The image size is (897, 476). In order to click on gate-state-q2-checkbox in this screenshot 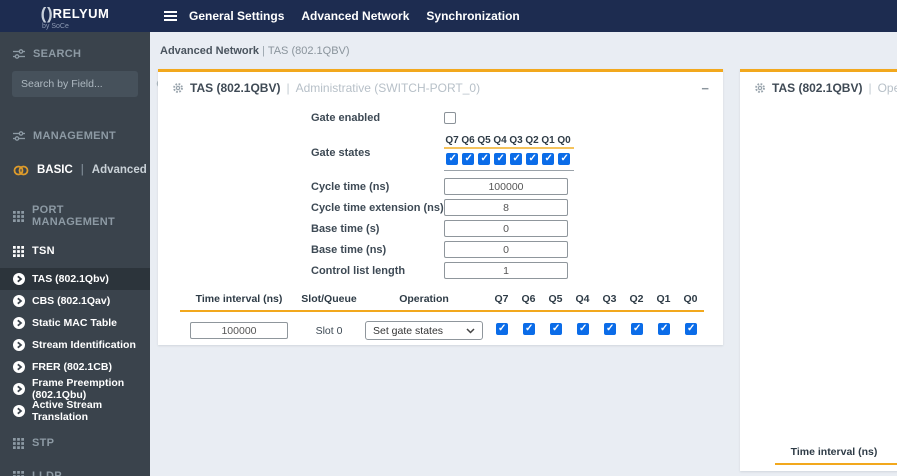, I will do `click(532, 159)`.